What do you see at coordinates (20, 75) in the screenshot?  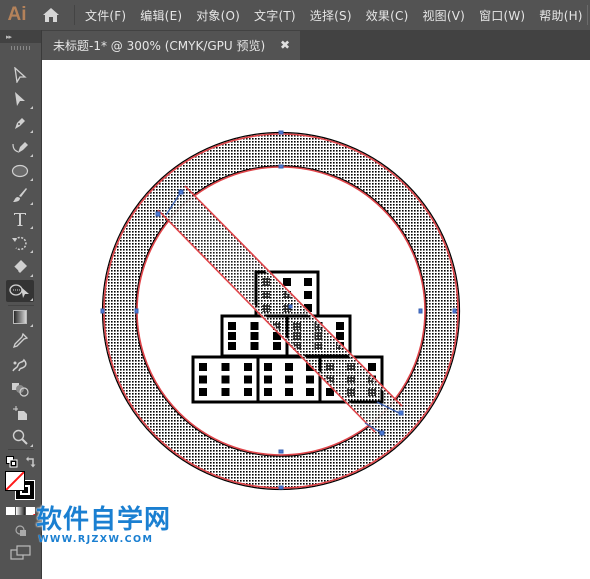 I see `selection-tool` at bounding box center [20, 75].